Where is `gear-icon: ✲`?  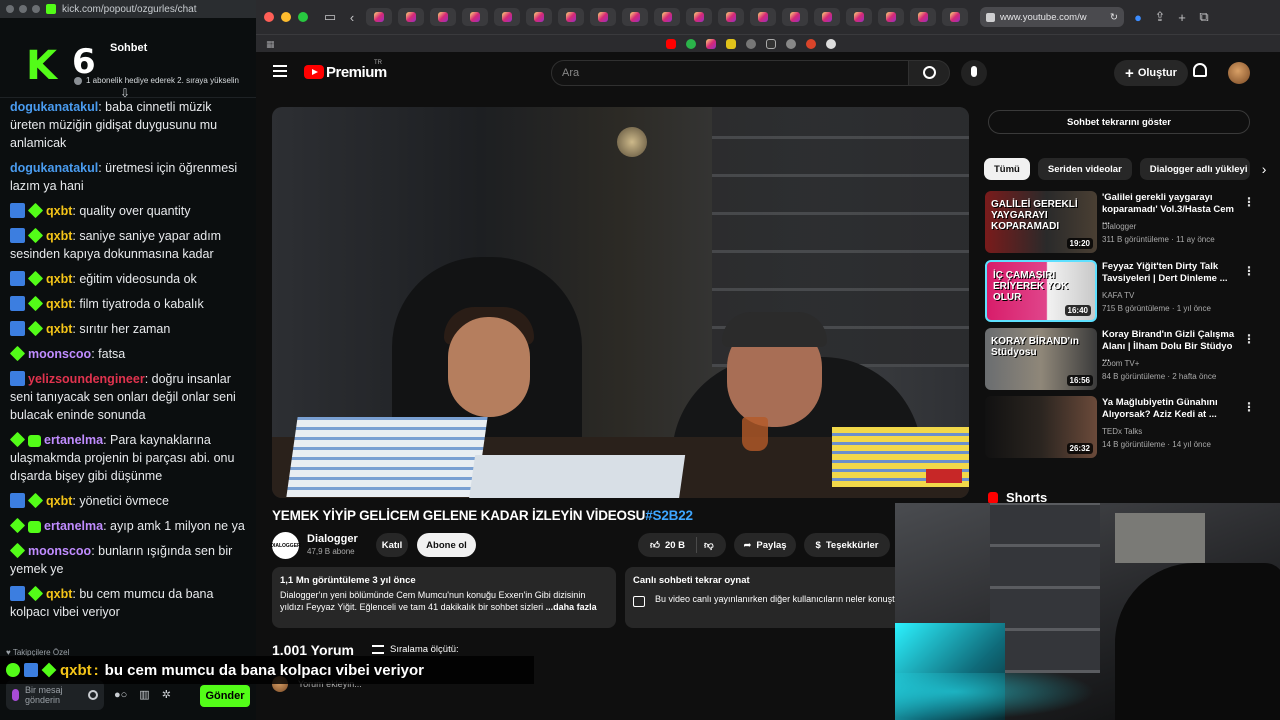
gear-icon: ✲ is located at coordinates (166, 694).